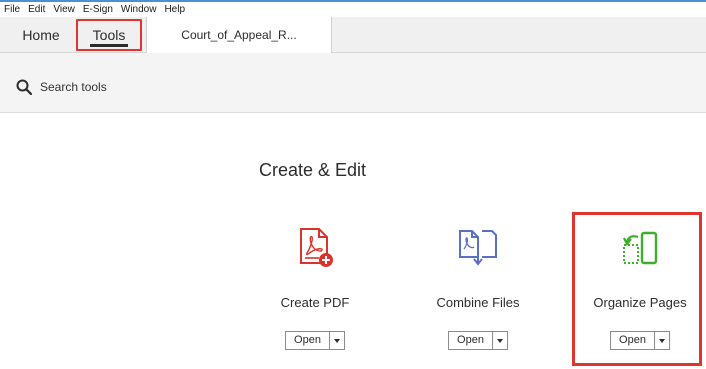  What do you see at coordinates (64, 9) in the screenshot?
I see `menu-view: View` at bounding box center [64, 9].